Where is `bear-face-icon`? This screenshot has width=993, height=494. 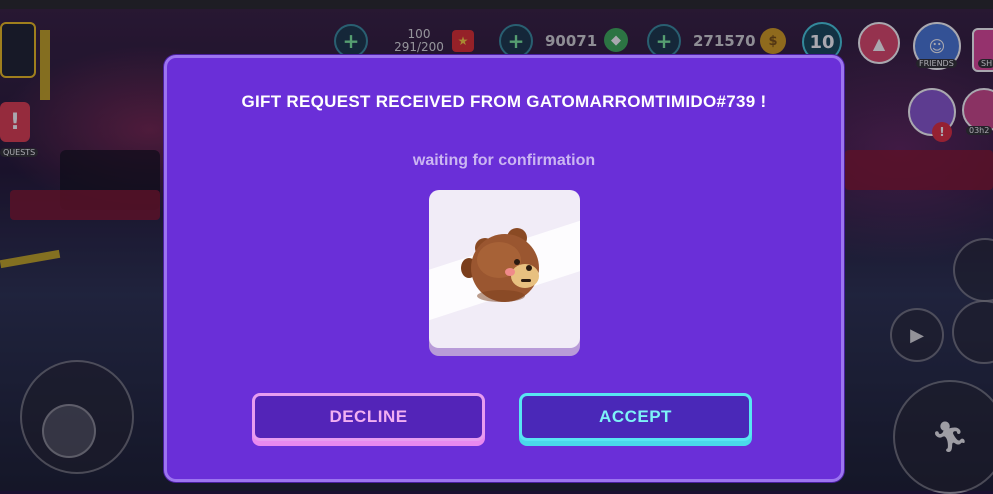 bear-face-icon is located at coordinates (500, 265).